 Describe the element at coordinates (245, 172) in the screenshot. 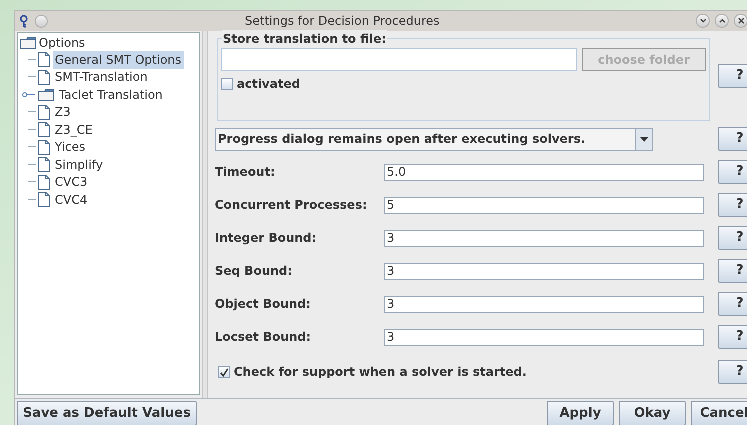

I see `field-label: Timeout:` at that location.